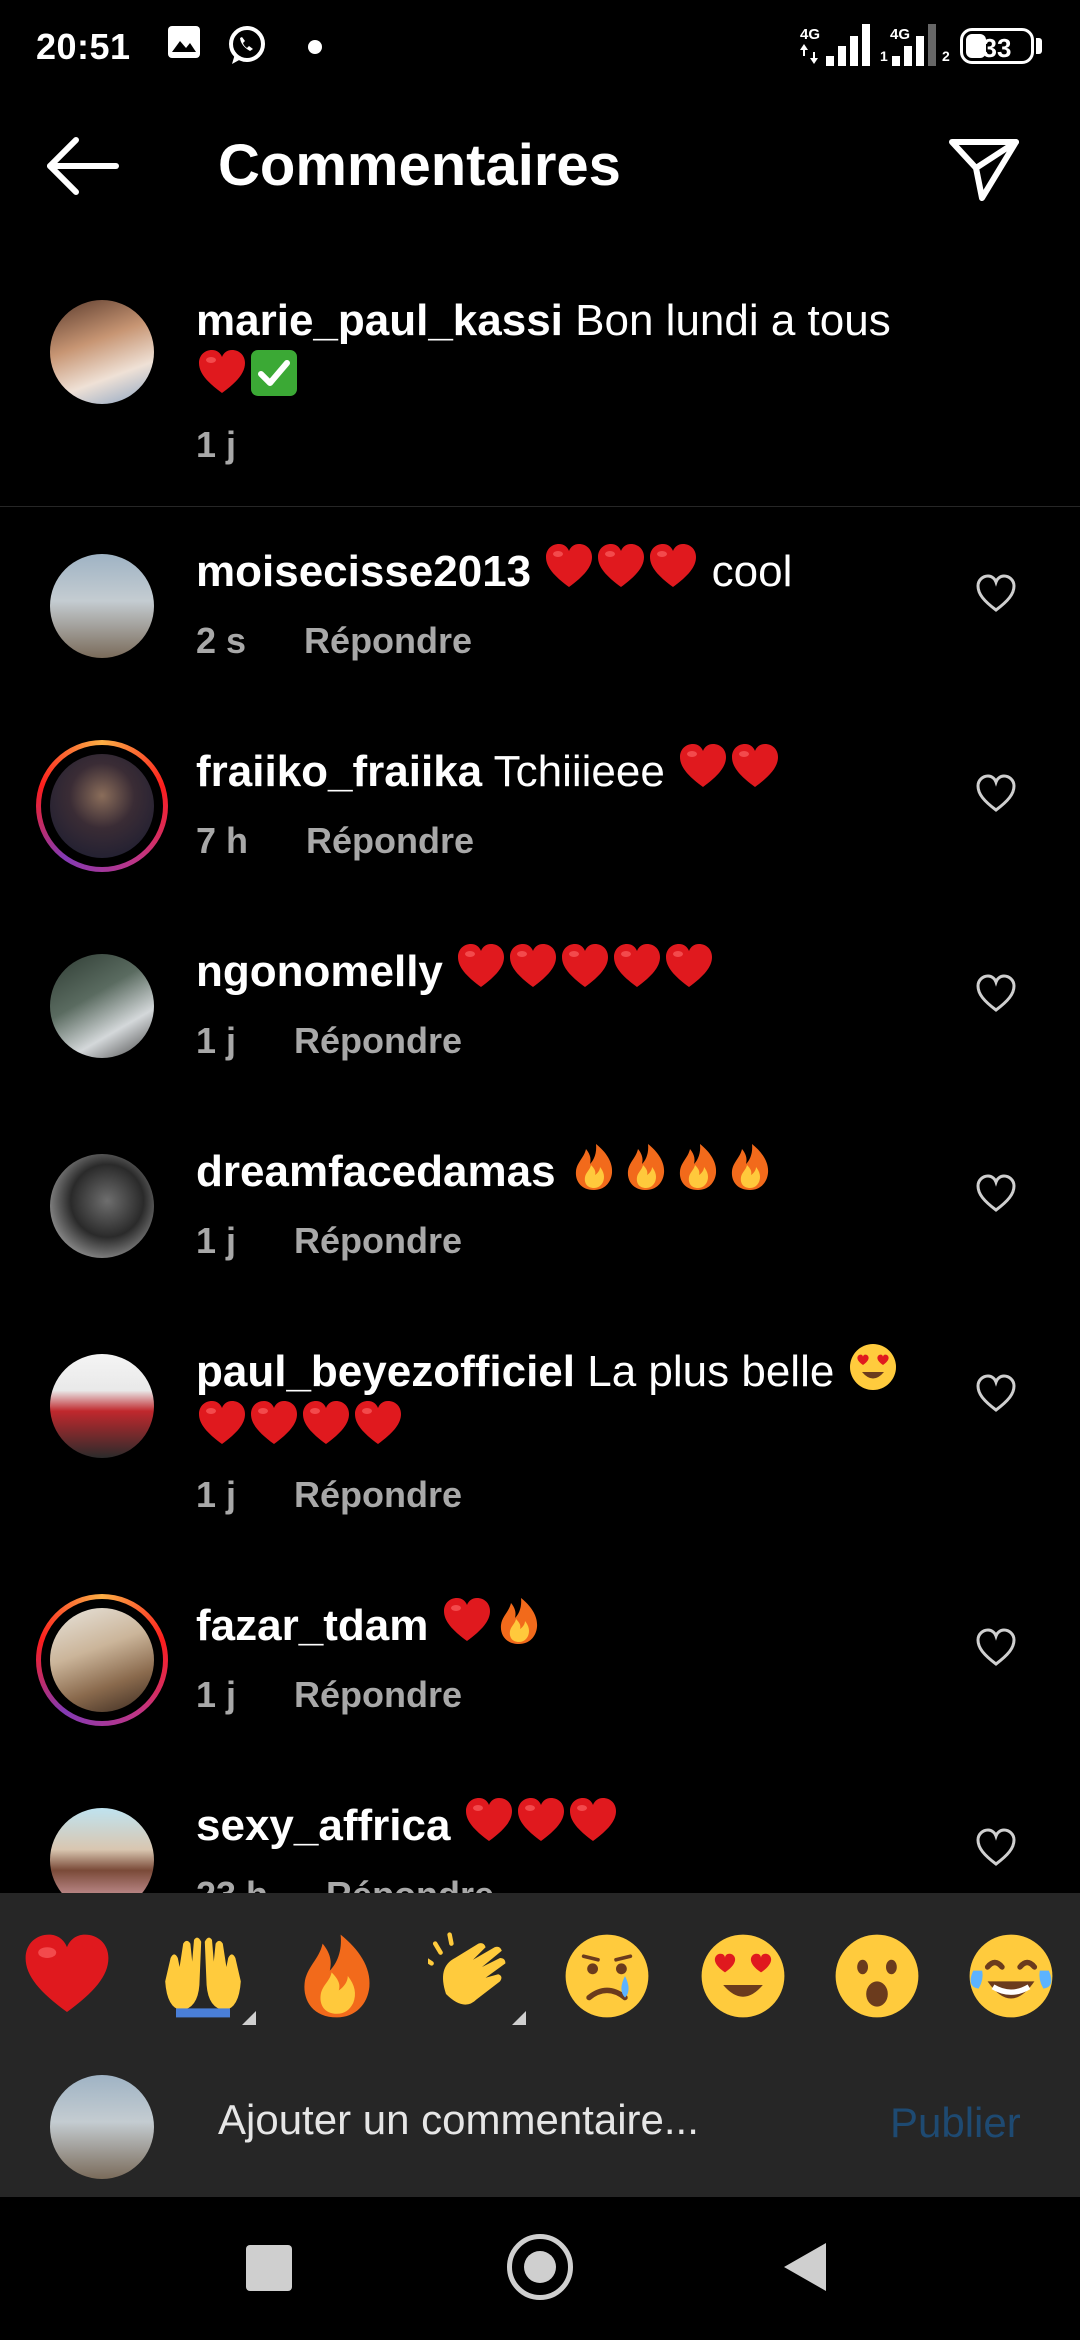 This screenshot has height=2340, width=1080. Describe the element at coordinates (376, 1171) in the screenshot. I see `username: dreamfacedamas` at that location.